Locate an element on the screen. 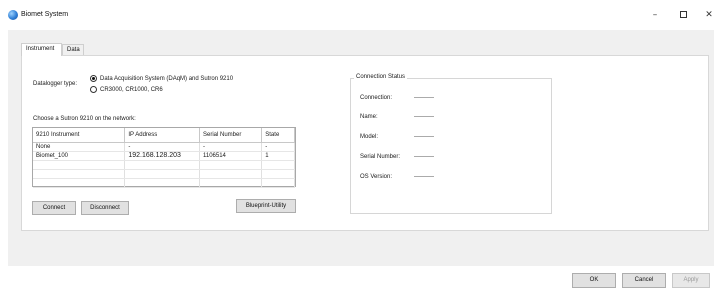  cell-serial: 1106514 is located at coordinates (231, 156).